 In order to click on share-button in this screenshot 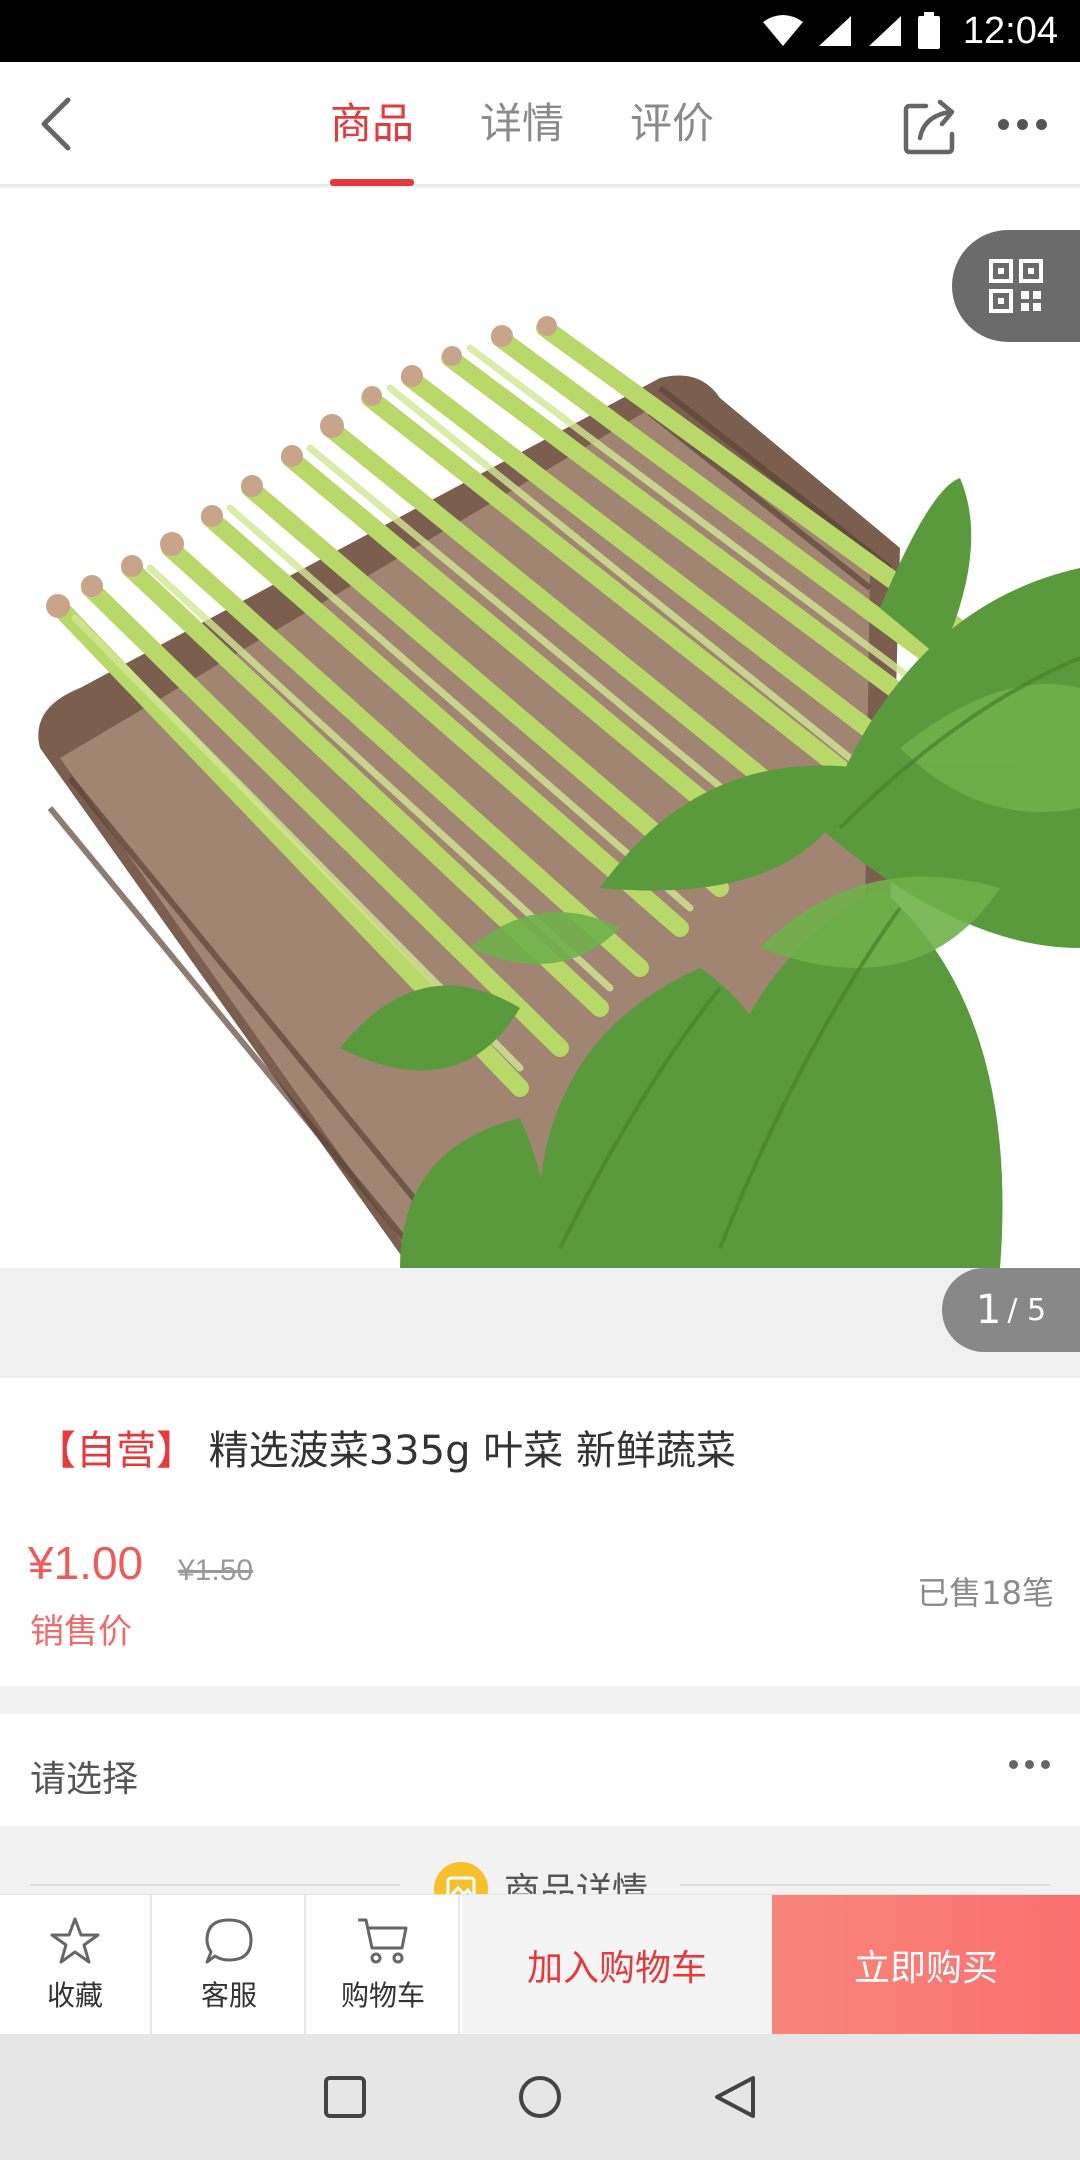, I will do `click(932, 126)`.